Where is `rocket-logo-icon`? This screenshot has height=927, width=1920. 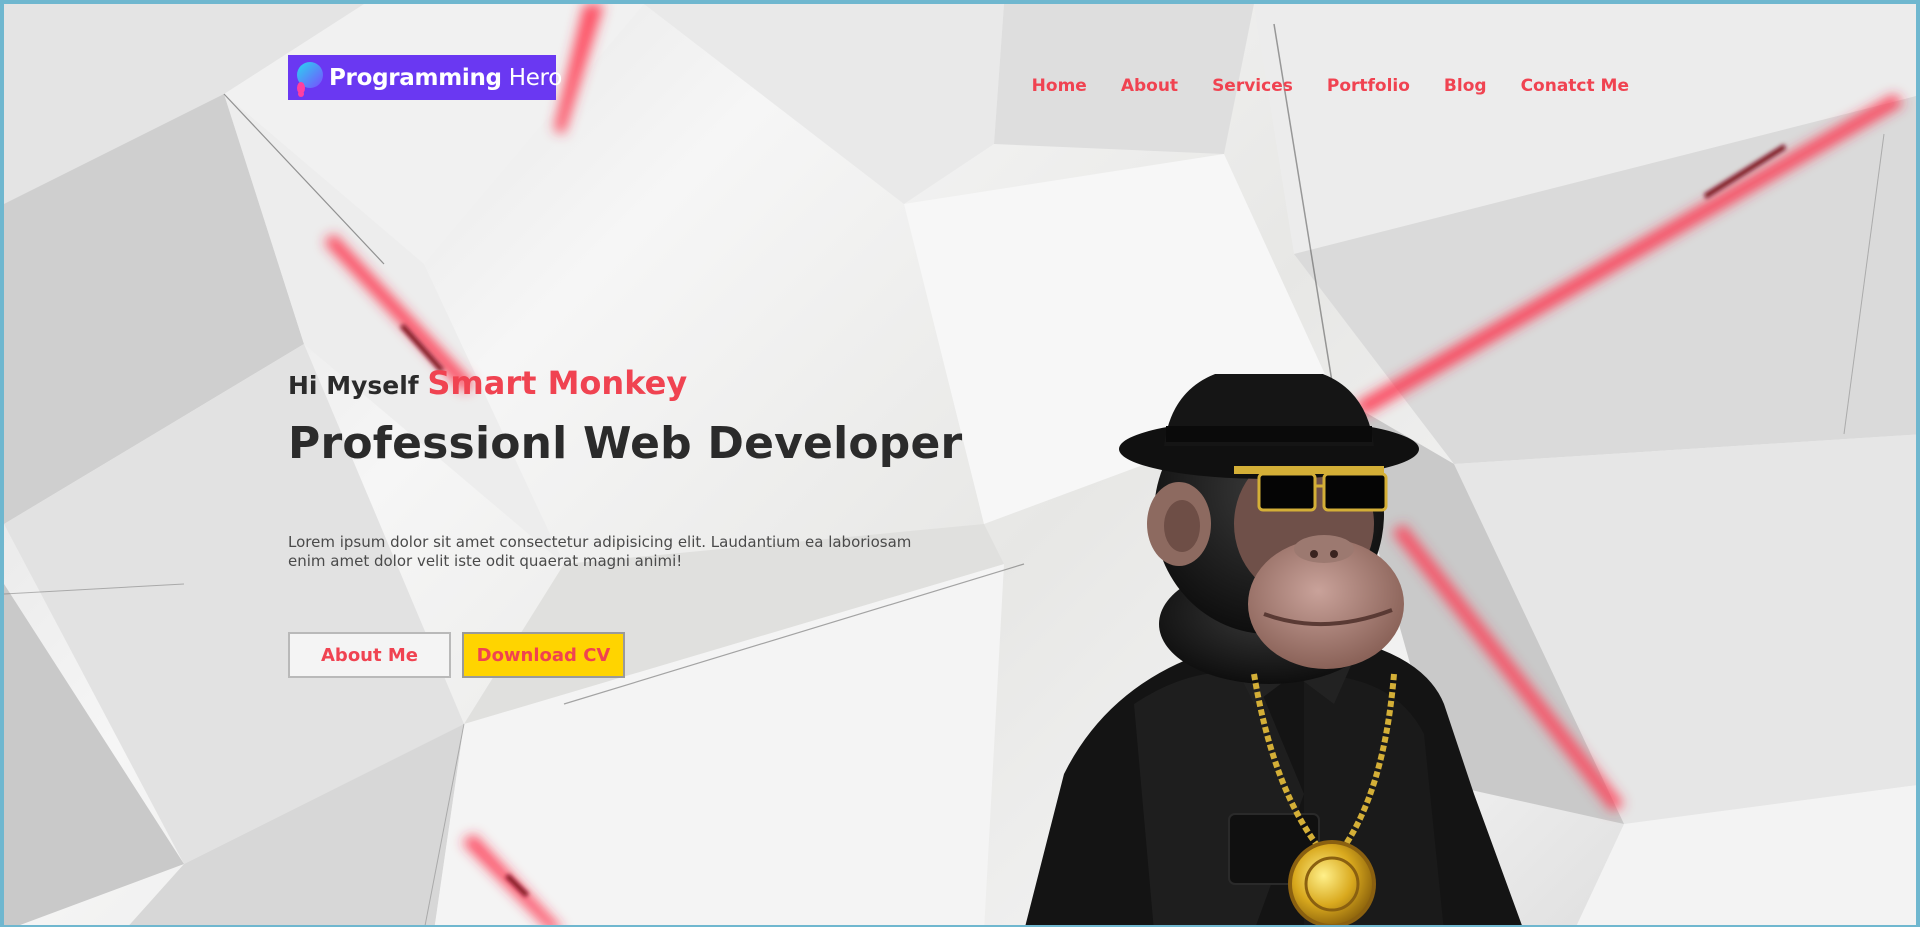 rocket-logo-icon is located at coordinates (310, 79).